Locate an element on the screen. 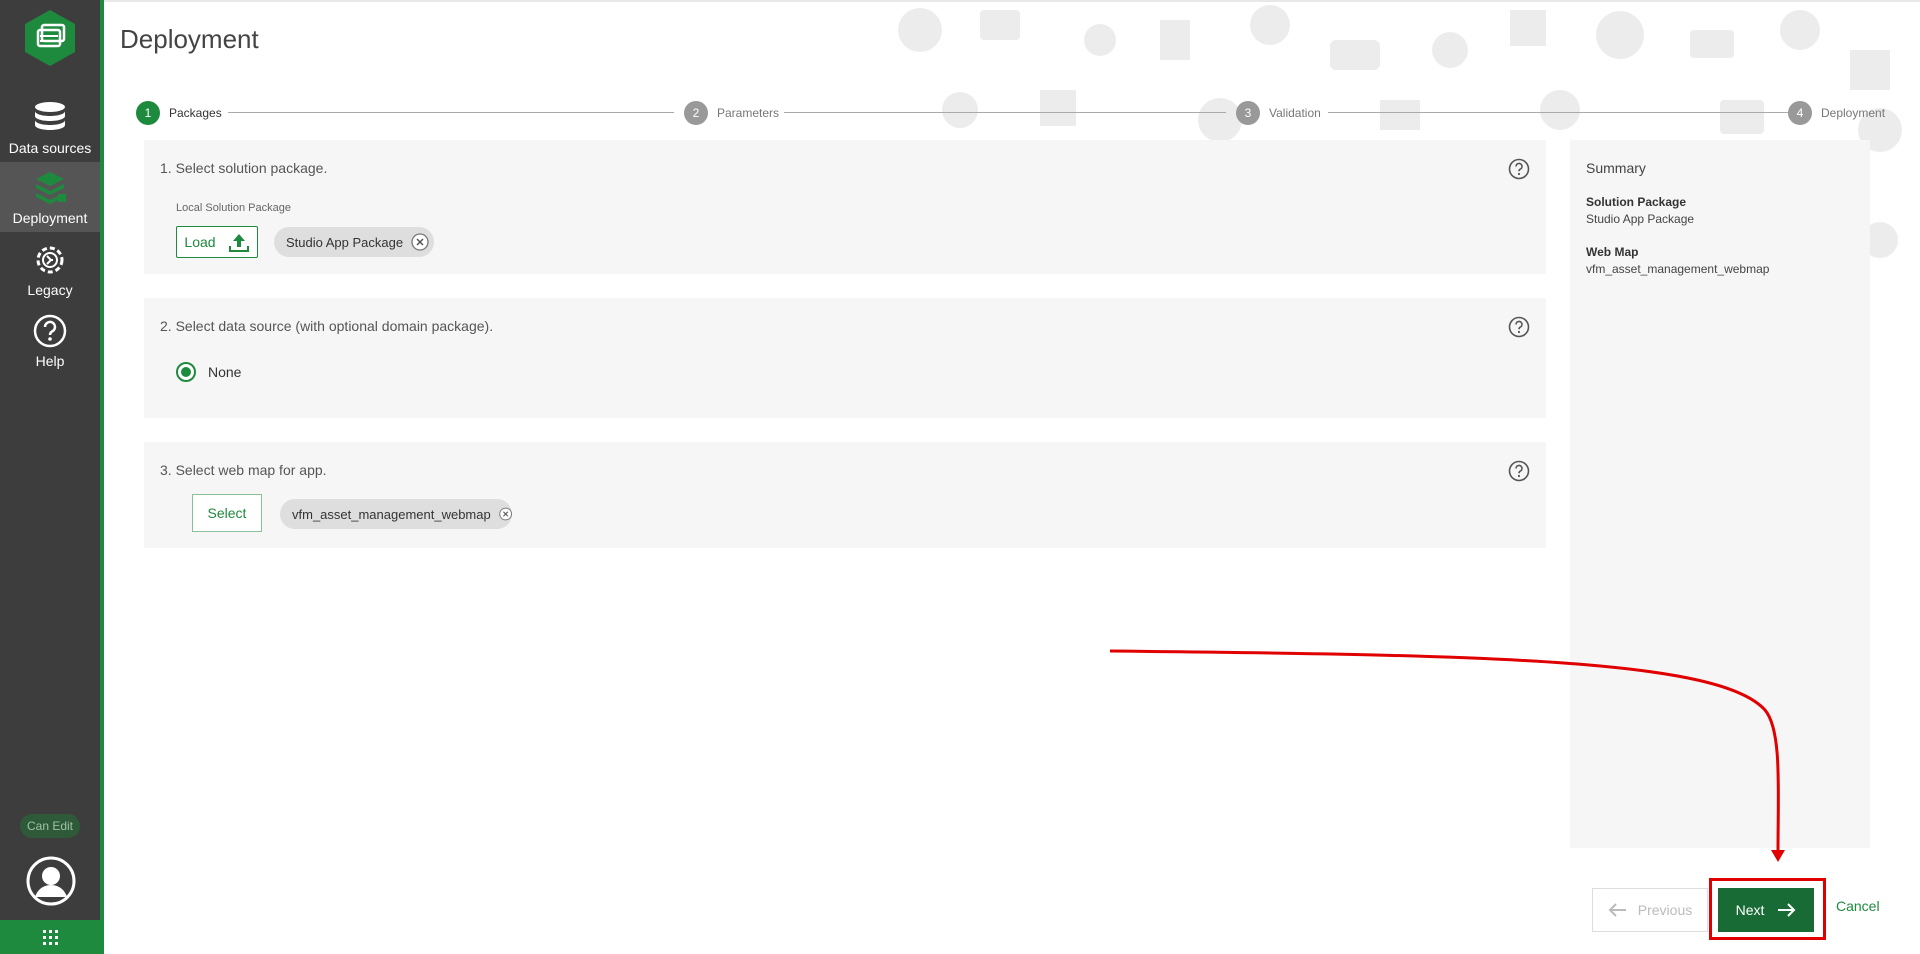 The image size is (1920, 954). radio-button is located at coordinates (186, 372).